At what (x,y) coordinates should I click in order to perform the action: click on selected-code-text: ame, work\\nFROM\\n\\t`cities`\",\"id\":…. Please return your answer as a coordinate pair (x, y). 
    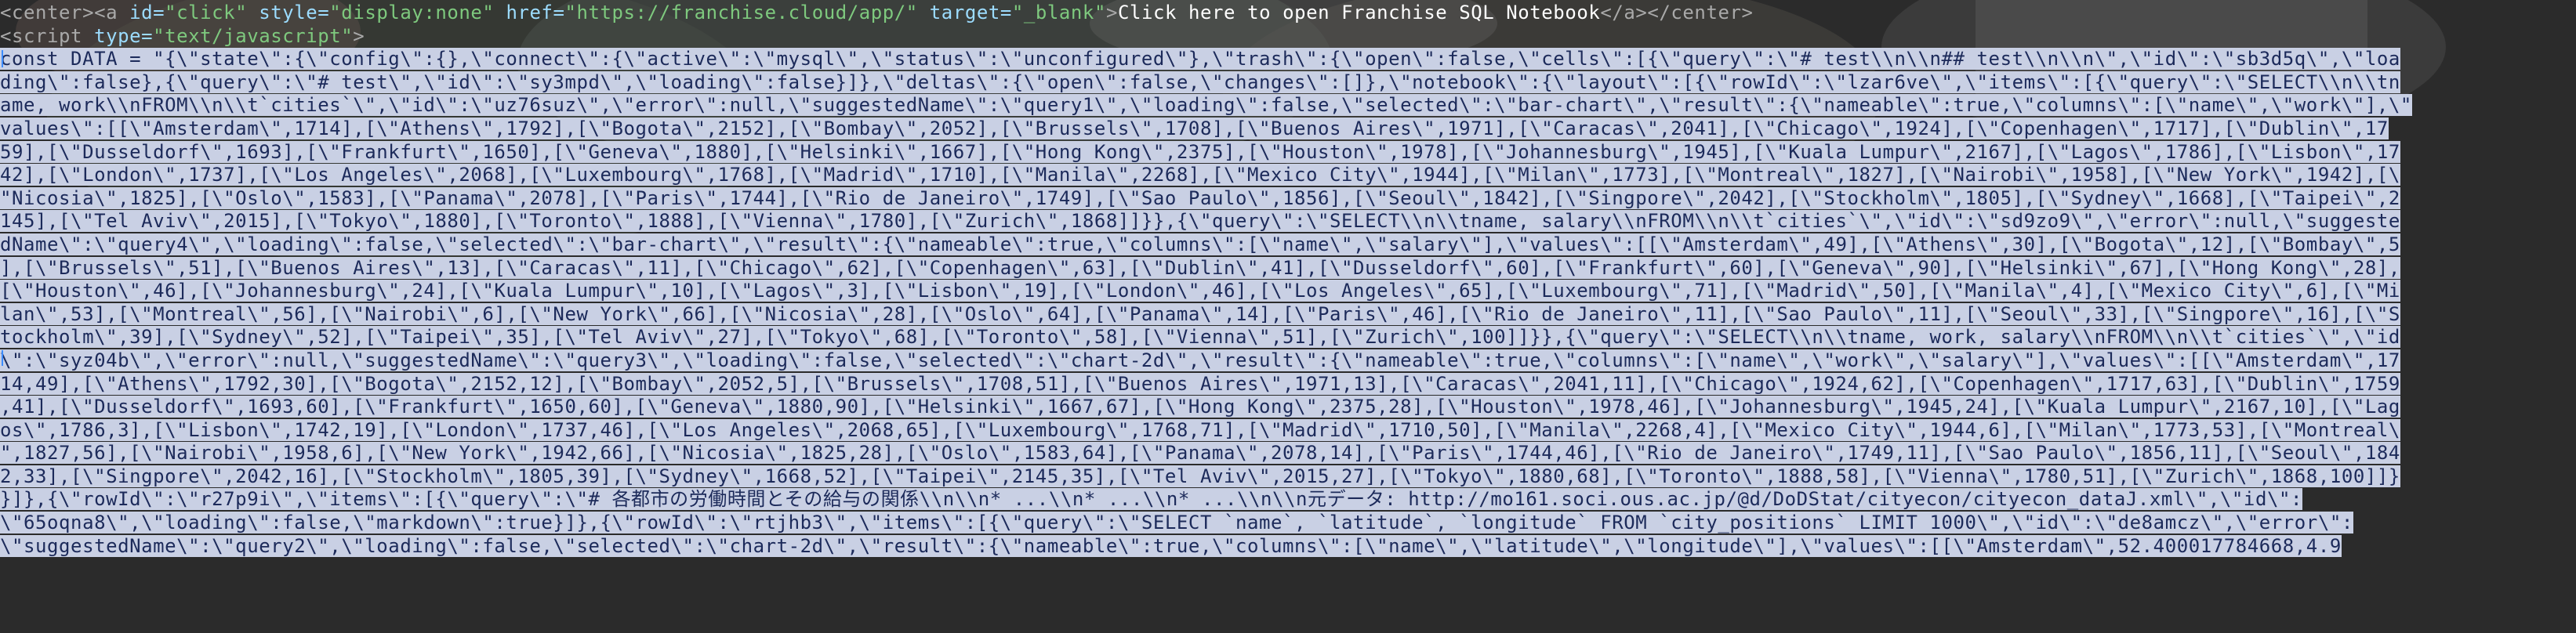
    Looking at the image, I should click on (1206, 105).